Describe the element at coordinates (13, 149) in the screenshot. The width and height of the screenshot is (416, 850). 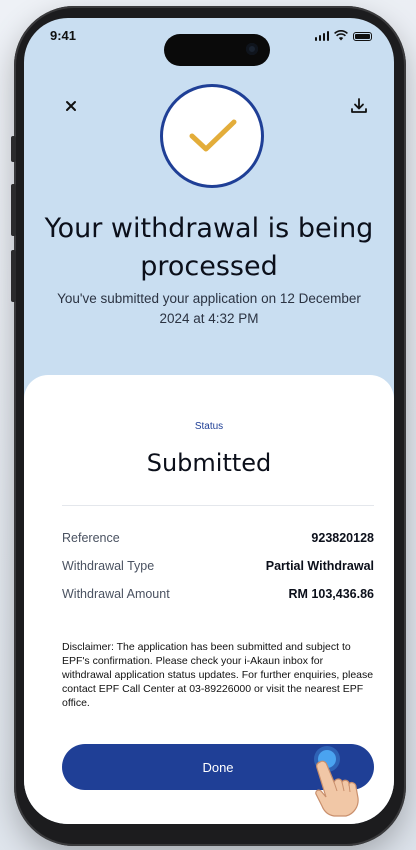
I see `phone-side-button` at that location.